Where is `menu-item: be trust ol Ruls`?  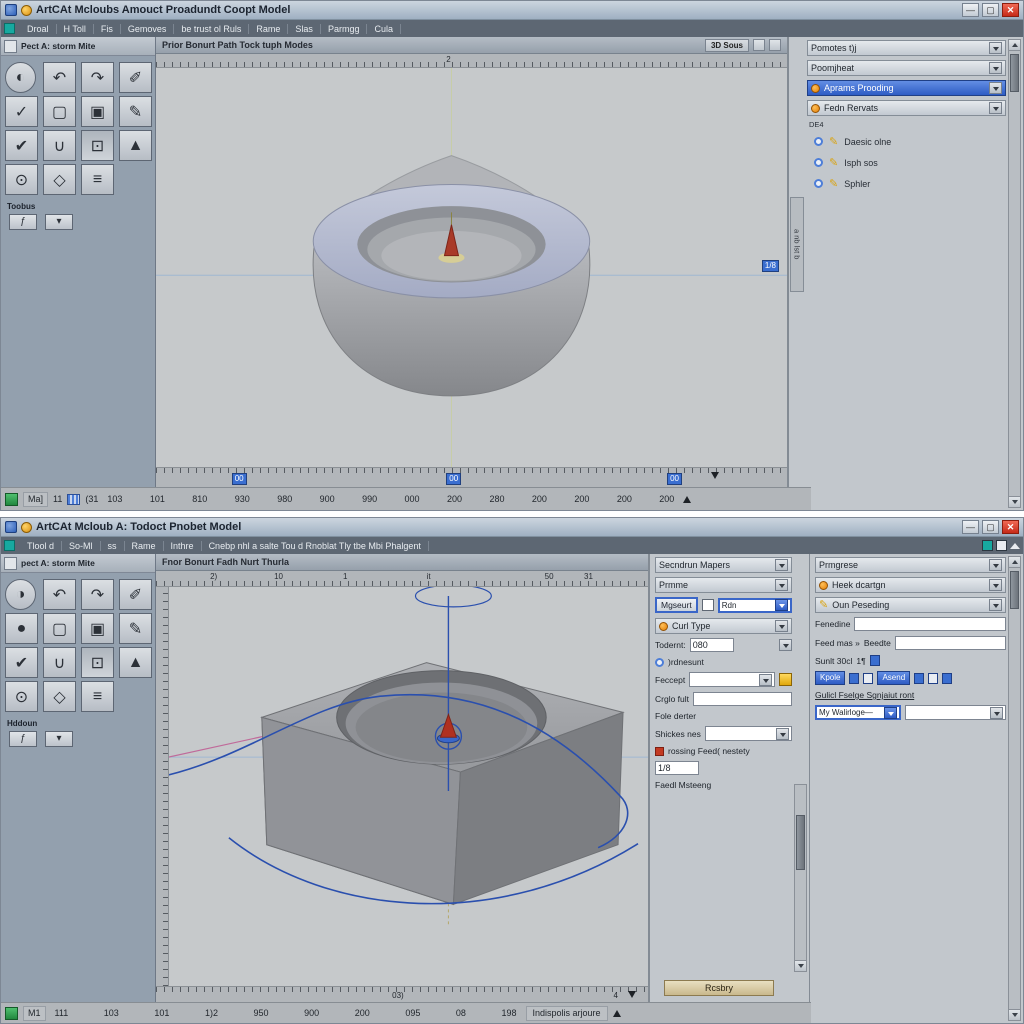 menu-item: be trust ol Ruls is located at coordinates (212, 28).